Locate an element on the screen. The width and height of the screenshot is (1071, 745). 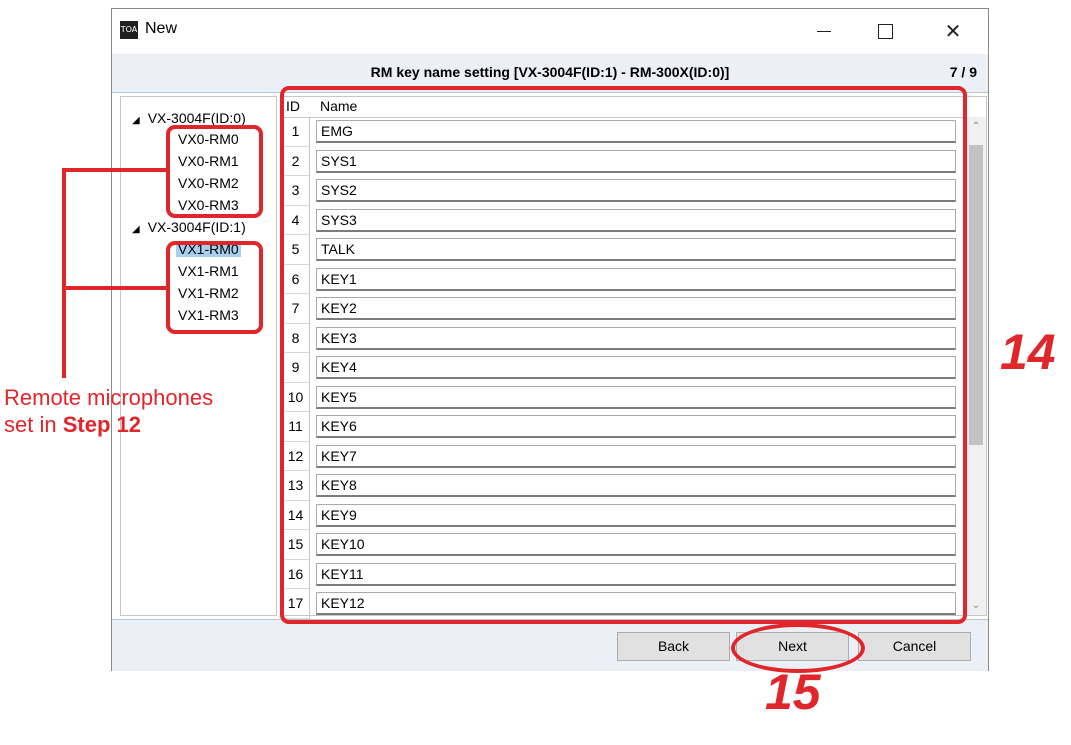
step-number-14: 14 is located at coordinates (1028, 352).